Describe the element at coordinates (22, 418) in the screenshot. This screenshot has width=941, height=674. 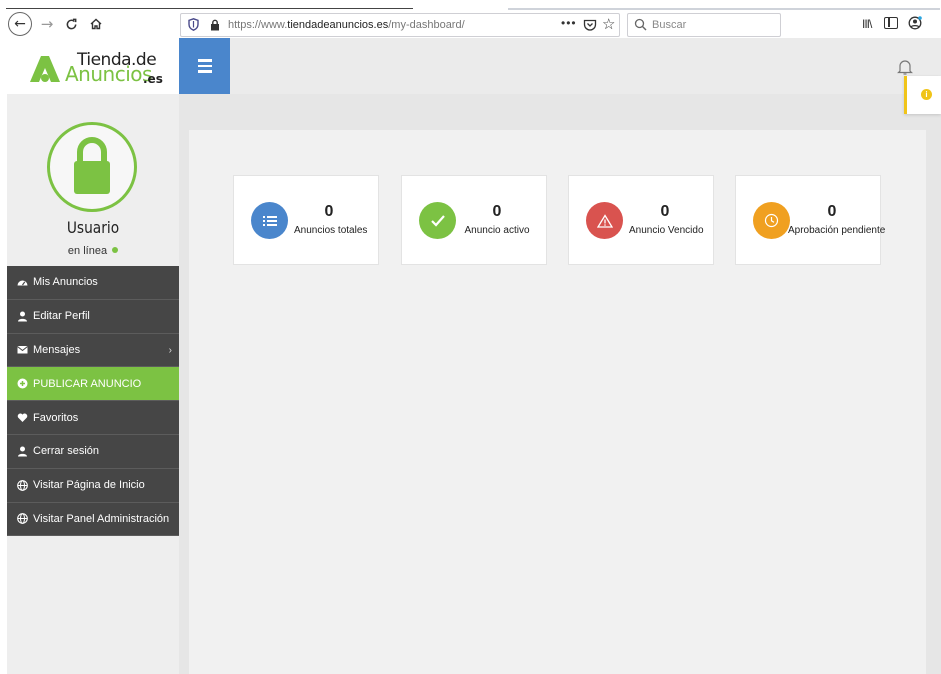
I see `heart-icon` at that location.